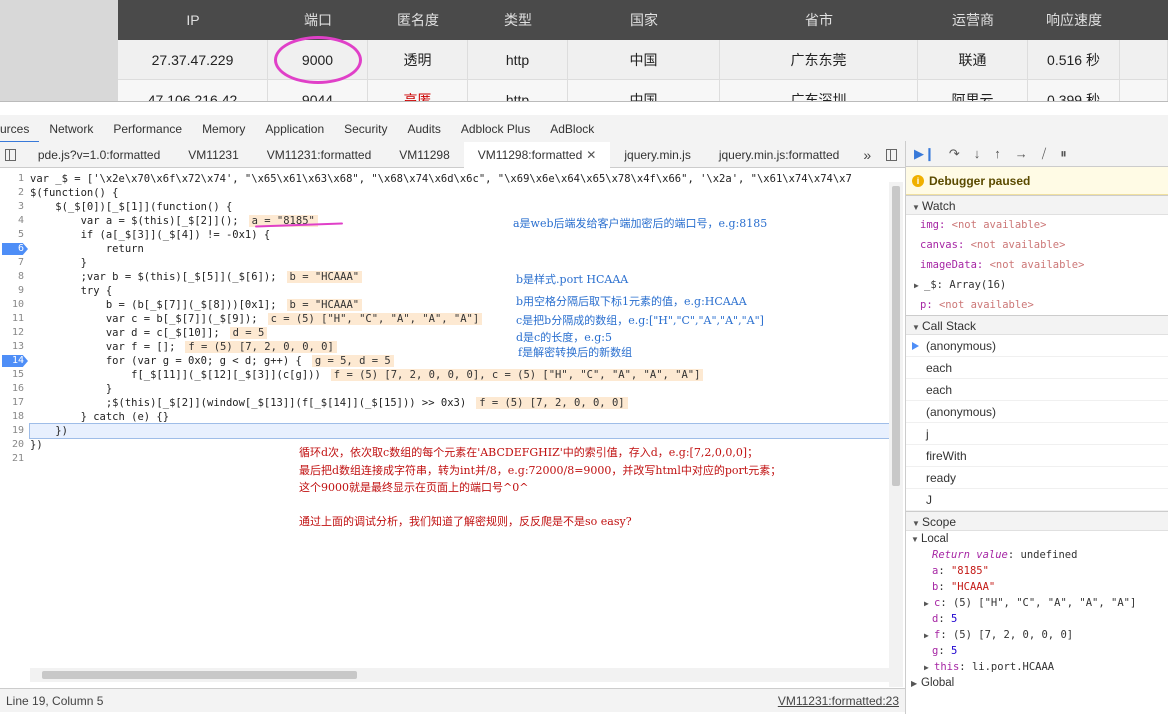 The image size is (1168, 714). I want to click on code-line: b = (b[_$[7]](_$[8]))[0x1]; b = "HCAAA", so click(460, 305).